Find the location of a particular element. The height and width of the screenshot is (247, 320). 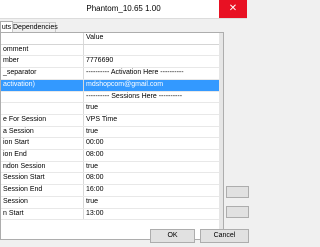

row-value: ---------- Activation Here ---------- is located at coordinates (151, 73).